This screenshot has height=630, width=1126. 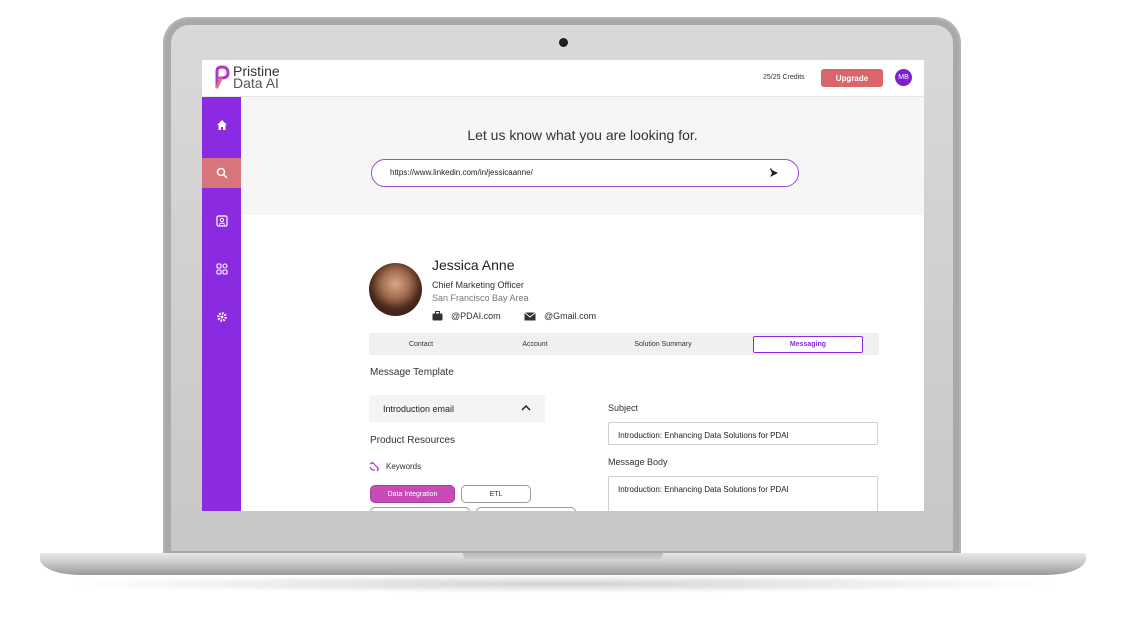 I want to click on logo-line2: Data AI, so click(x=256, y=83).